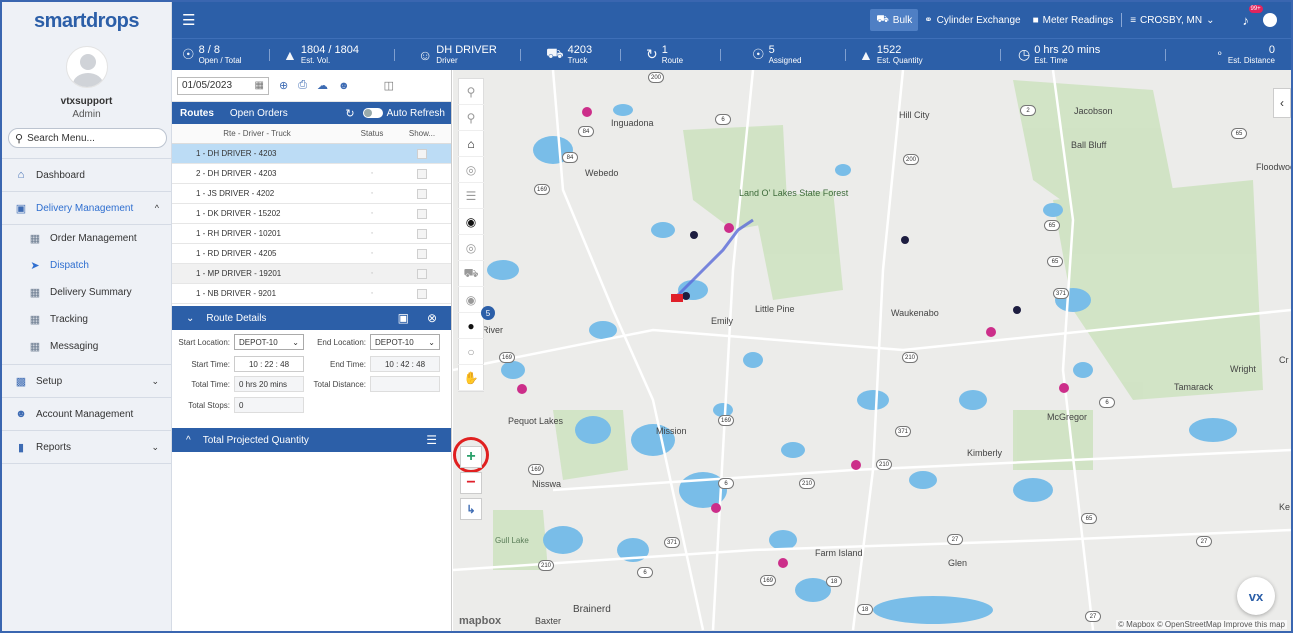 The height and width of the screenshot is (633, 1293). What do you see at coordinates (322, 85) in the screenshot?
I see `cloud-upload-icon: ☁` at bounding box center [322, 85].